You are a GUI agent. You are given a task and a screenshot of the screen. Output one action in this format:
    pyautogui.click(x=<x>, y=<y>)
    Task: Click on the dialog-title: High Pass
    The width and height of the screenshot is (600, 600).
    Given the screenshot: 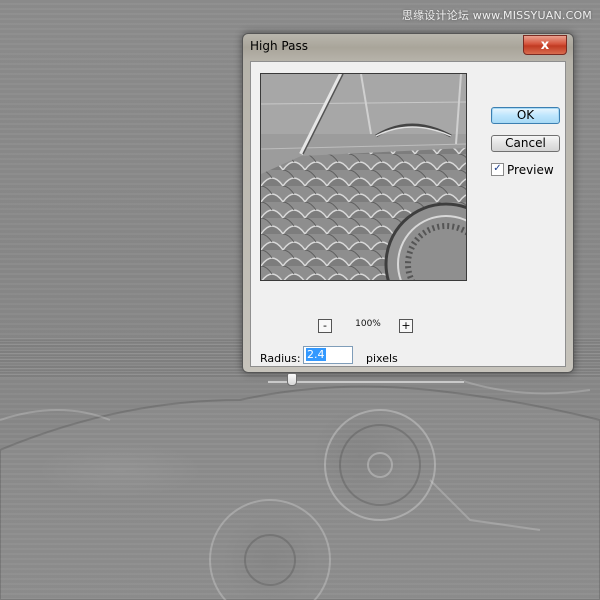 What is the action you would take?
    pyautogui.click(x=279, y=46)
    